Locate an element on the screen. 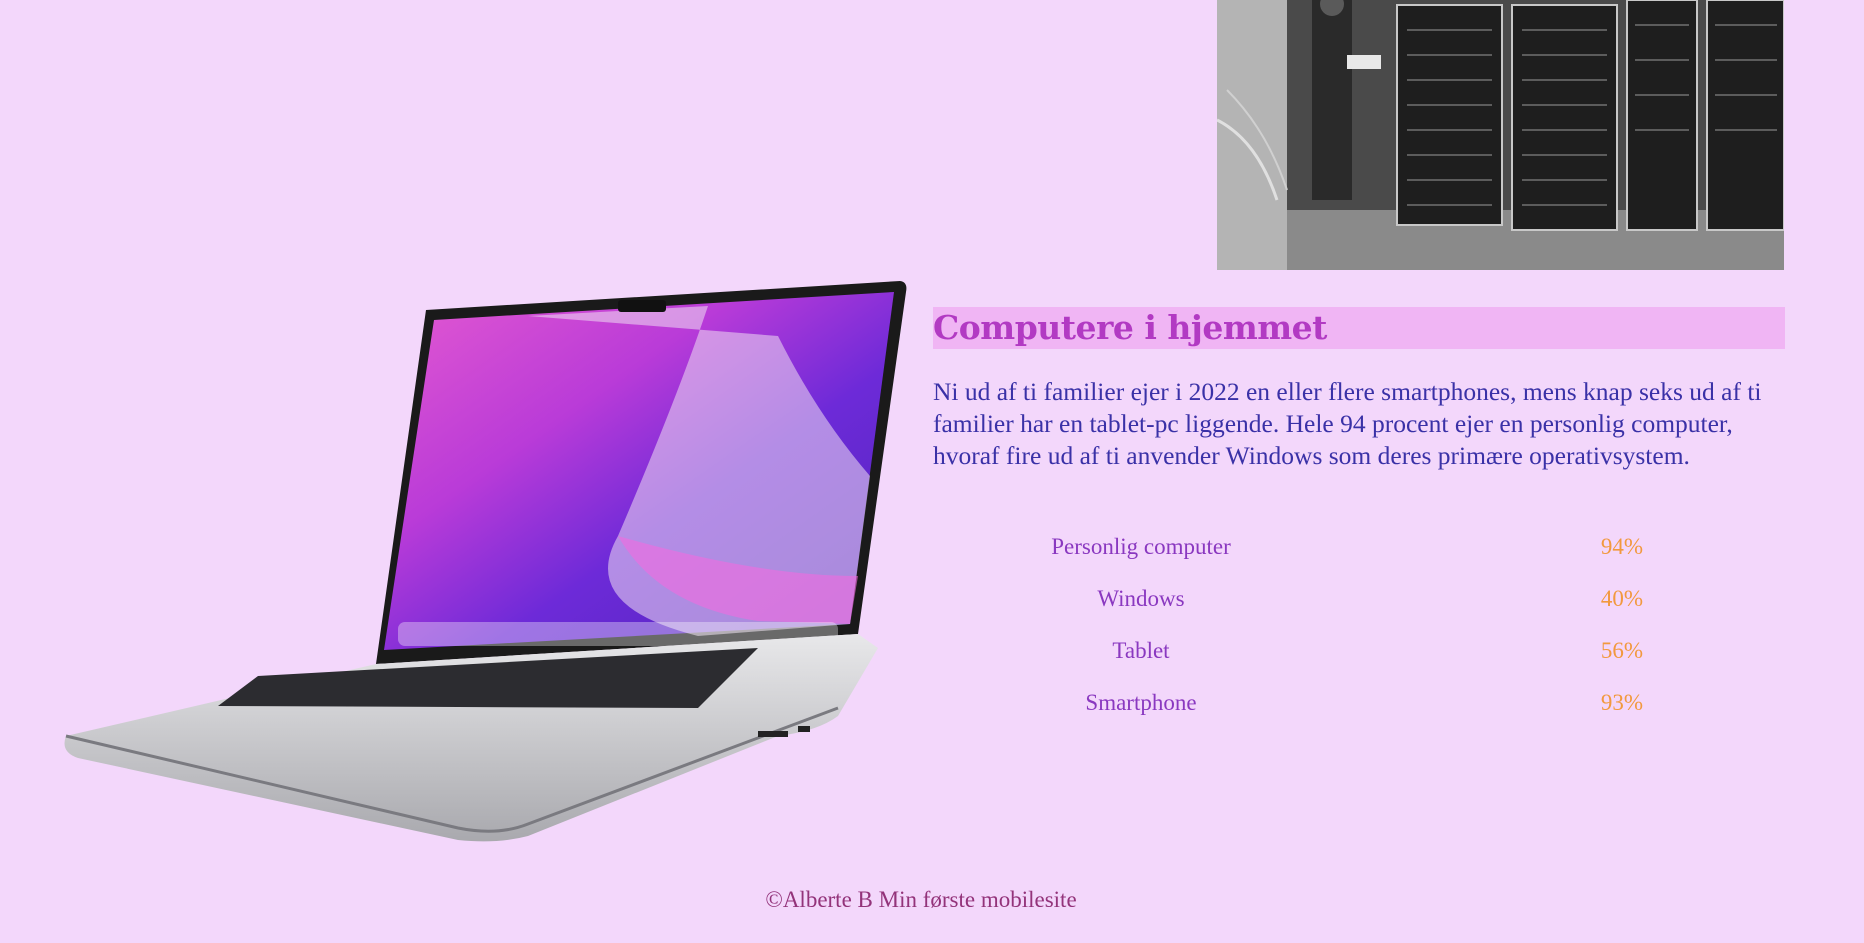  section-heading: Computere i hjemmet is located at coordinates (1359, 328).